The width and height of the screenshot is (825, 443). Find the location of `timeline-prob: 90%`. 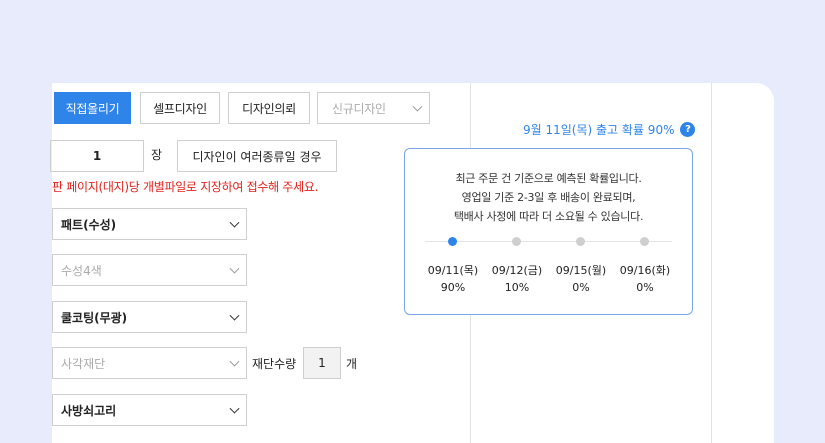

timeline-prob: 90% is located at coordinates (453, 287).